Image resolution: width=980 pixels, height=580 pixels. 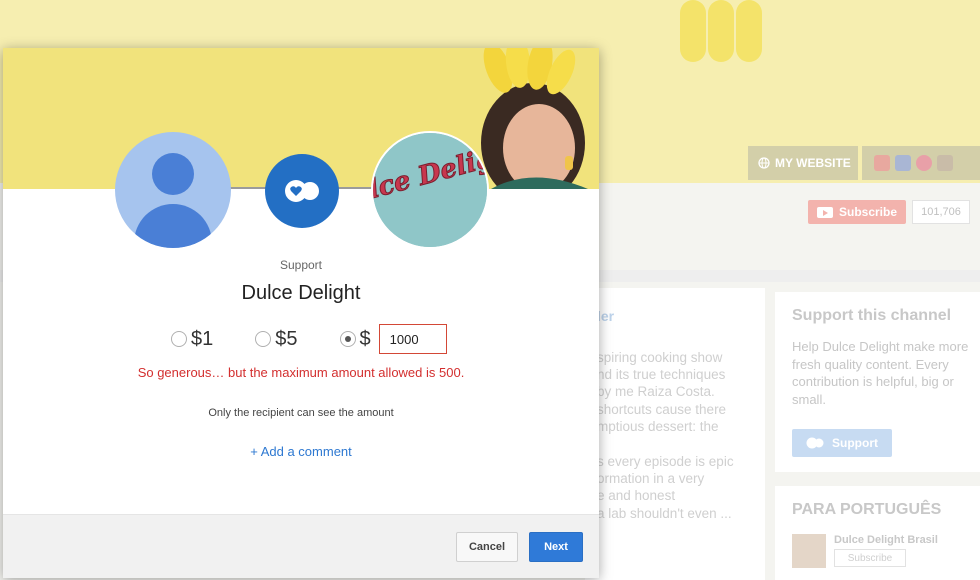 What do you see at coordinates (301, 293) in the screenshot?
I see `channel-name: Dulce Delight` at bounding box center [301, 293].